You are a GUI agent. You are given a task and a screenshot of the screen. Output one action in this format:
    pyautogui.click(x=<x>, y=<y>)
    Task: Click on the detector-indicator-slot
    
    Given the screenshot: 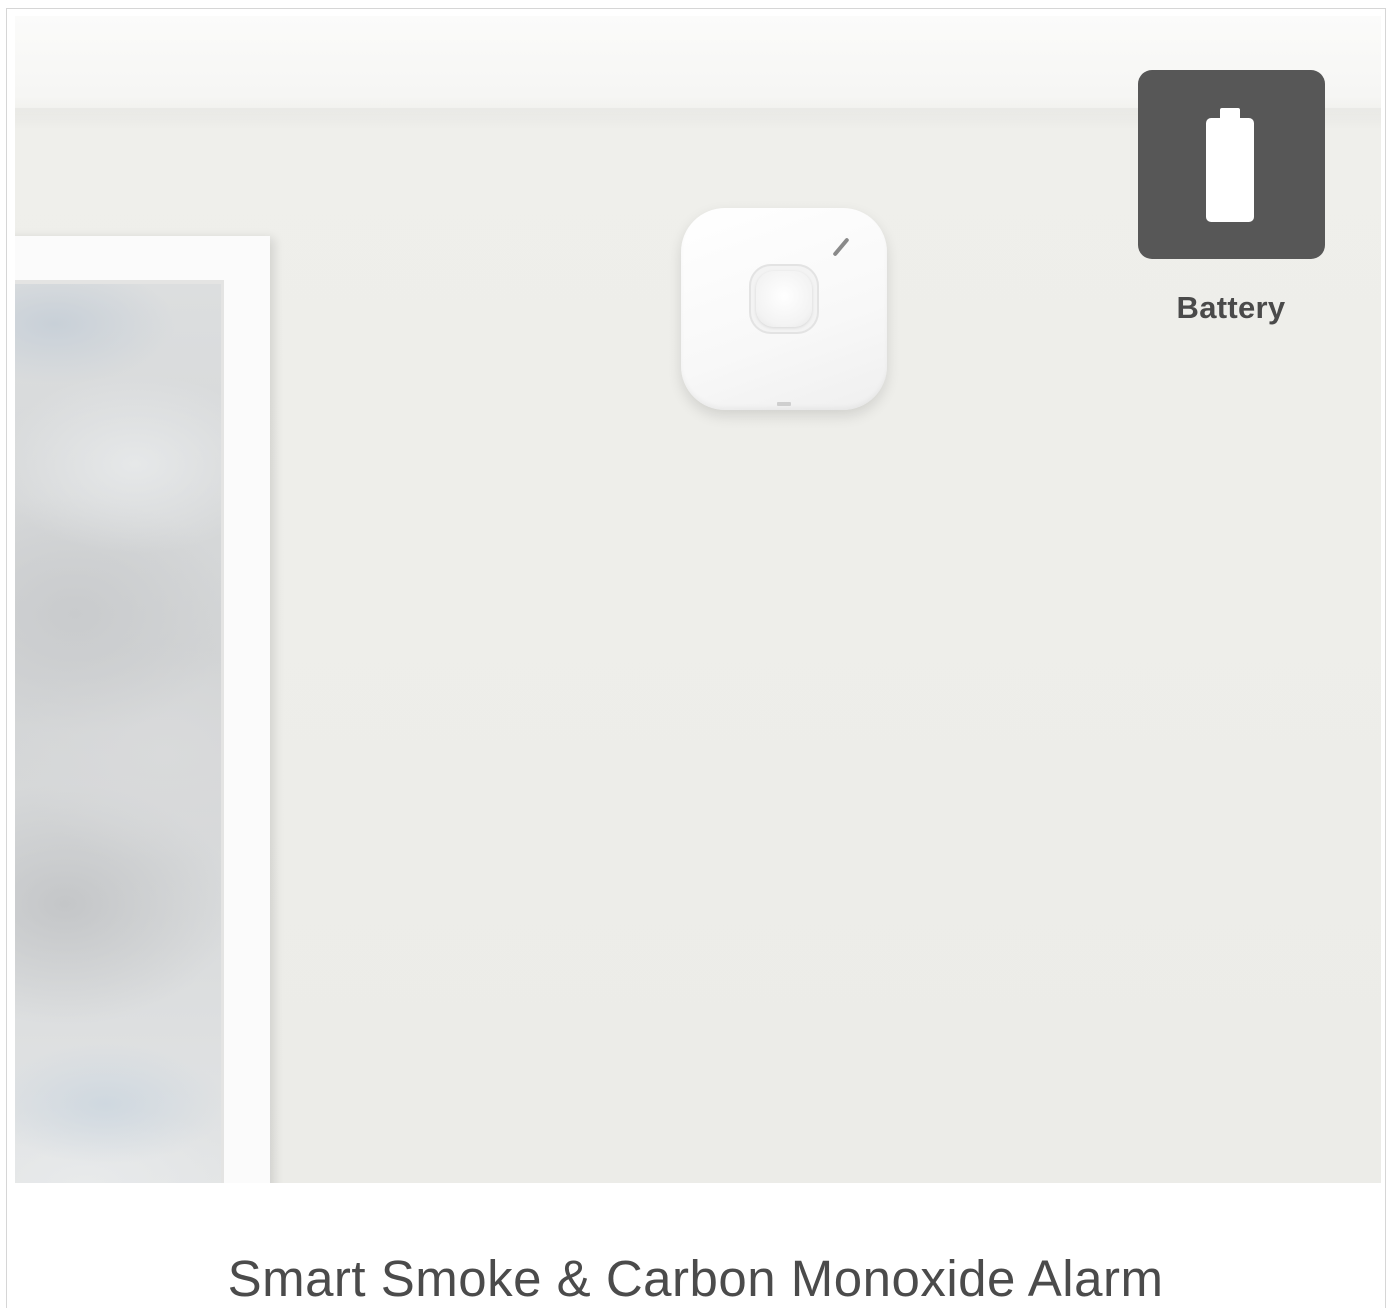 What is the action you would take?
    pyautogui.click(x=841, y=247)
    